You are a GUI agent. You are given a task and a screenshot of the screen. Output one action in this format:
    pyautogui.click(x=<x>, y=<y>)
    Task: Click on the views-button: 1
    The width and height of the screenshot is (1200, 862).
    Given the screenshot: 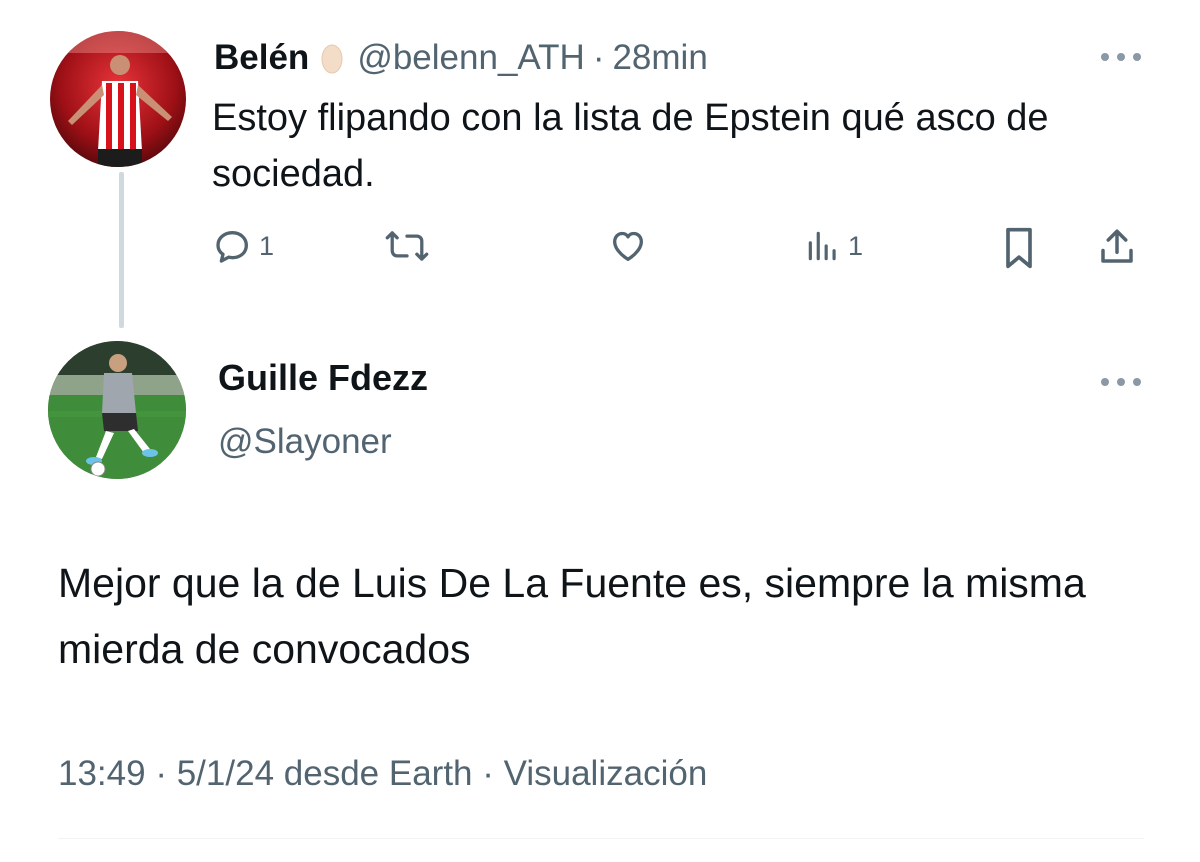 What is the action you would take?
    pyautogui.click(x=833, y=246)
    